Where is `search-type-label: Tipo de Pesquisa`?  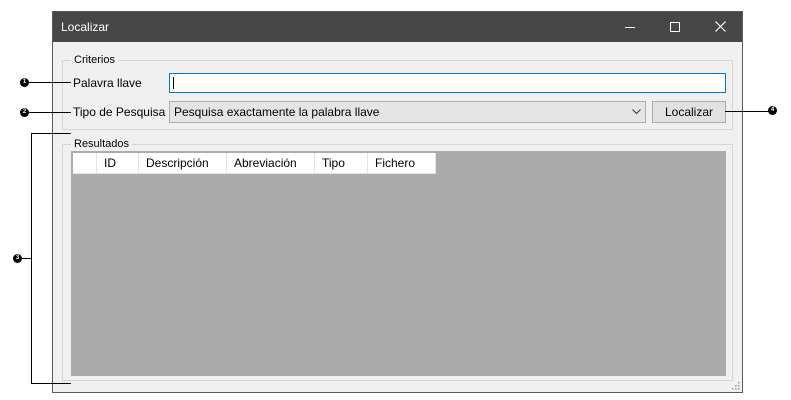 search-type-label: Tipo de Pesquisa is located at coordinates (119, 112).